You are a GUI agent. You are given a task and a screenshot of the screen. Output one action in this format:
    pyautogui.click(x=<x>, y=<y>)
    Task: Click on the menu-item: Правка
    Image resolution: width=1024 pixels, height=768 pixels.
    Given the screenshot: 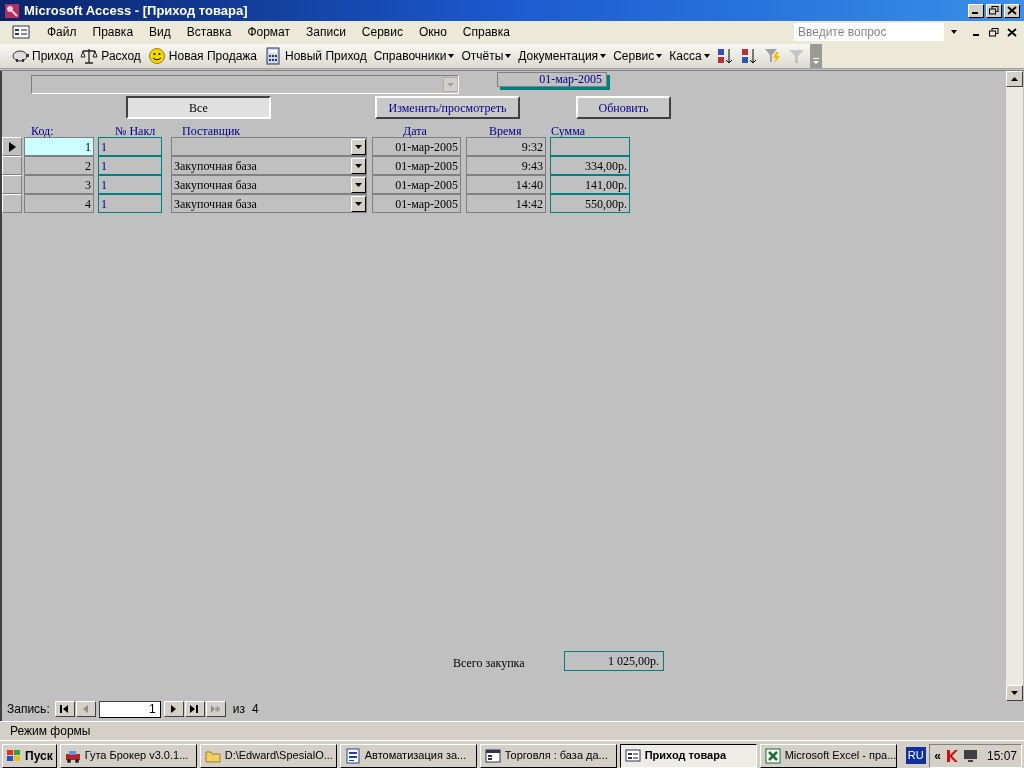 What is the action you would take?
    pyautogui.click(x=113, y=32)
    